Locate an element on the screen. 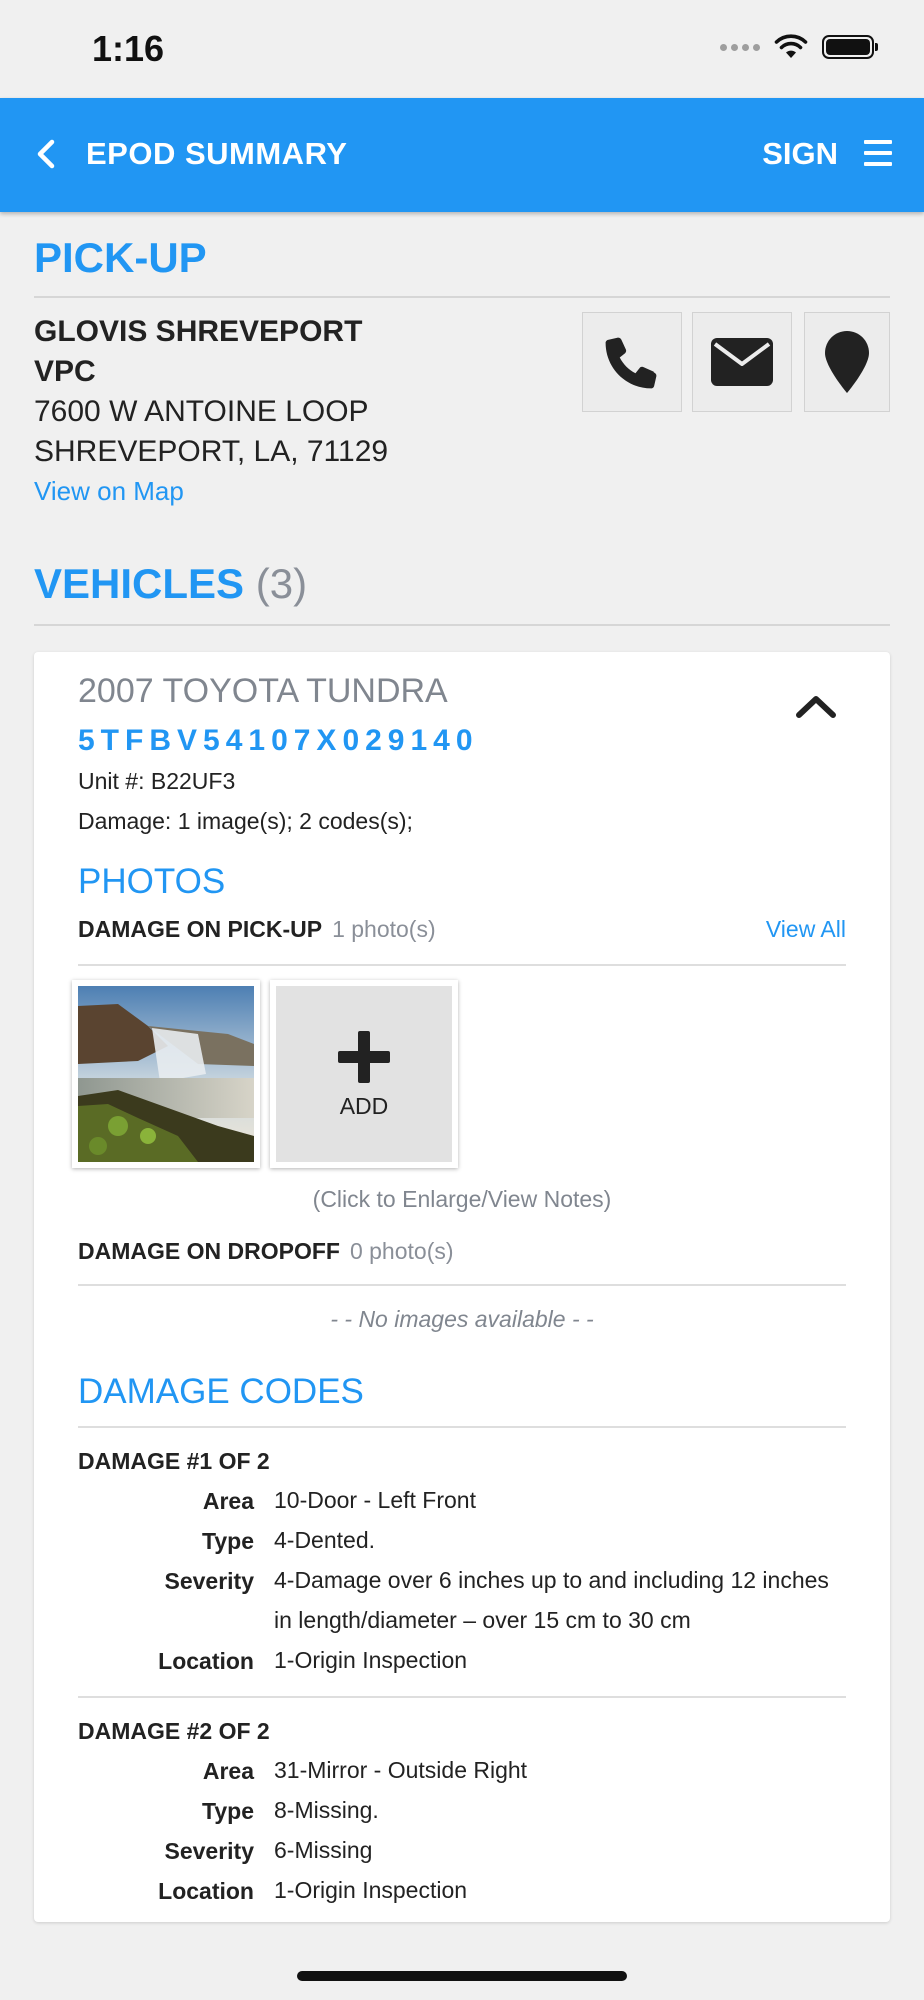  status-time: 1:16 is located at coordinates (128, 48).